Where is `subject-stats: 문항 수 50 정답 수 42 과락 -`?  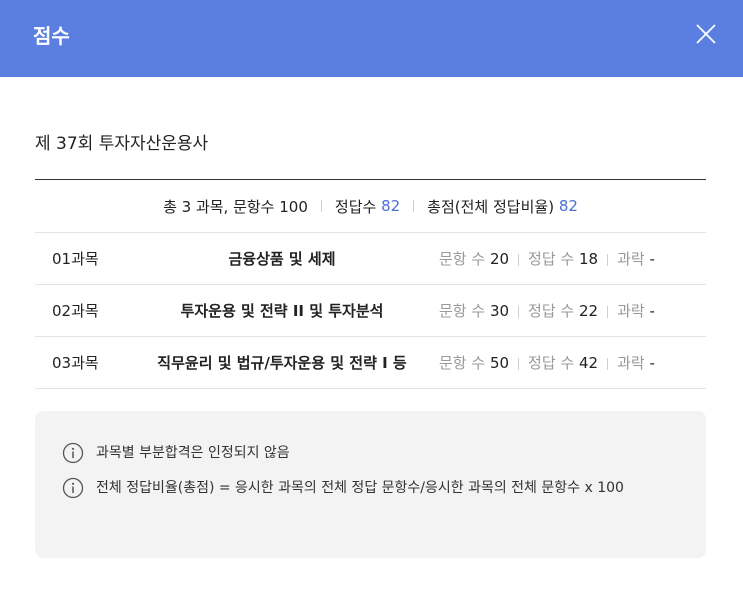 subject-stats: 문항 수 50 정답 수 42 과락 - is located at coordinates (571, 362).